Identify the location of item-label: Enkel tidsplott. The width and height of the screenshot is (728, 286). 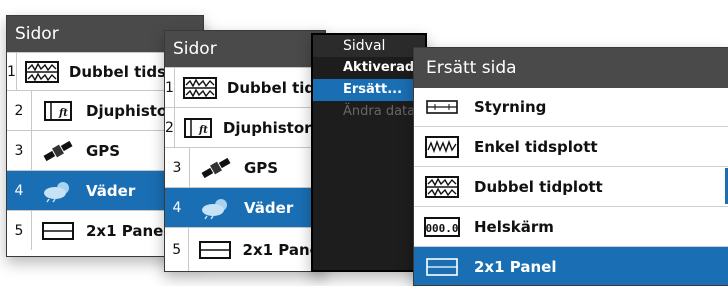
(536, 146).